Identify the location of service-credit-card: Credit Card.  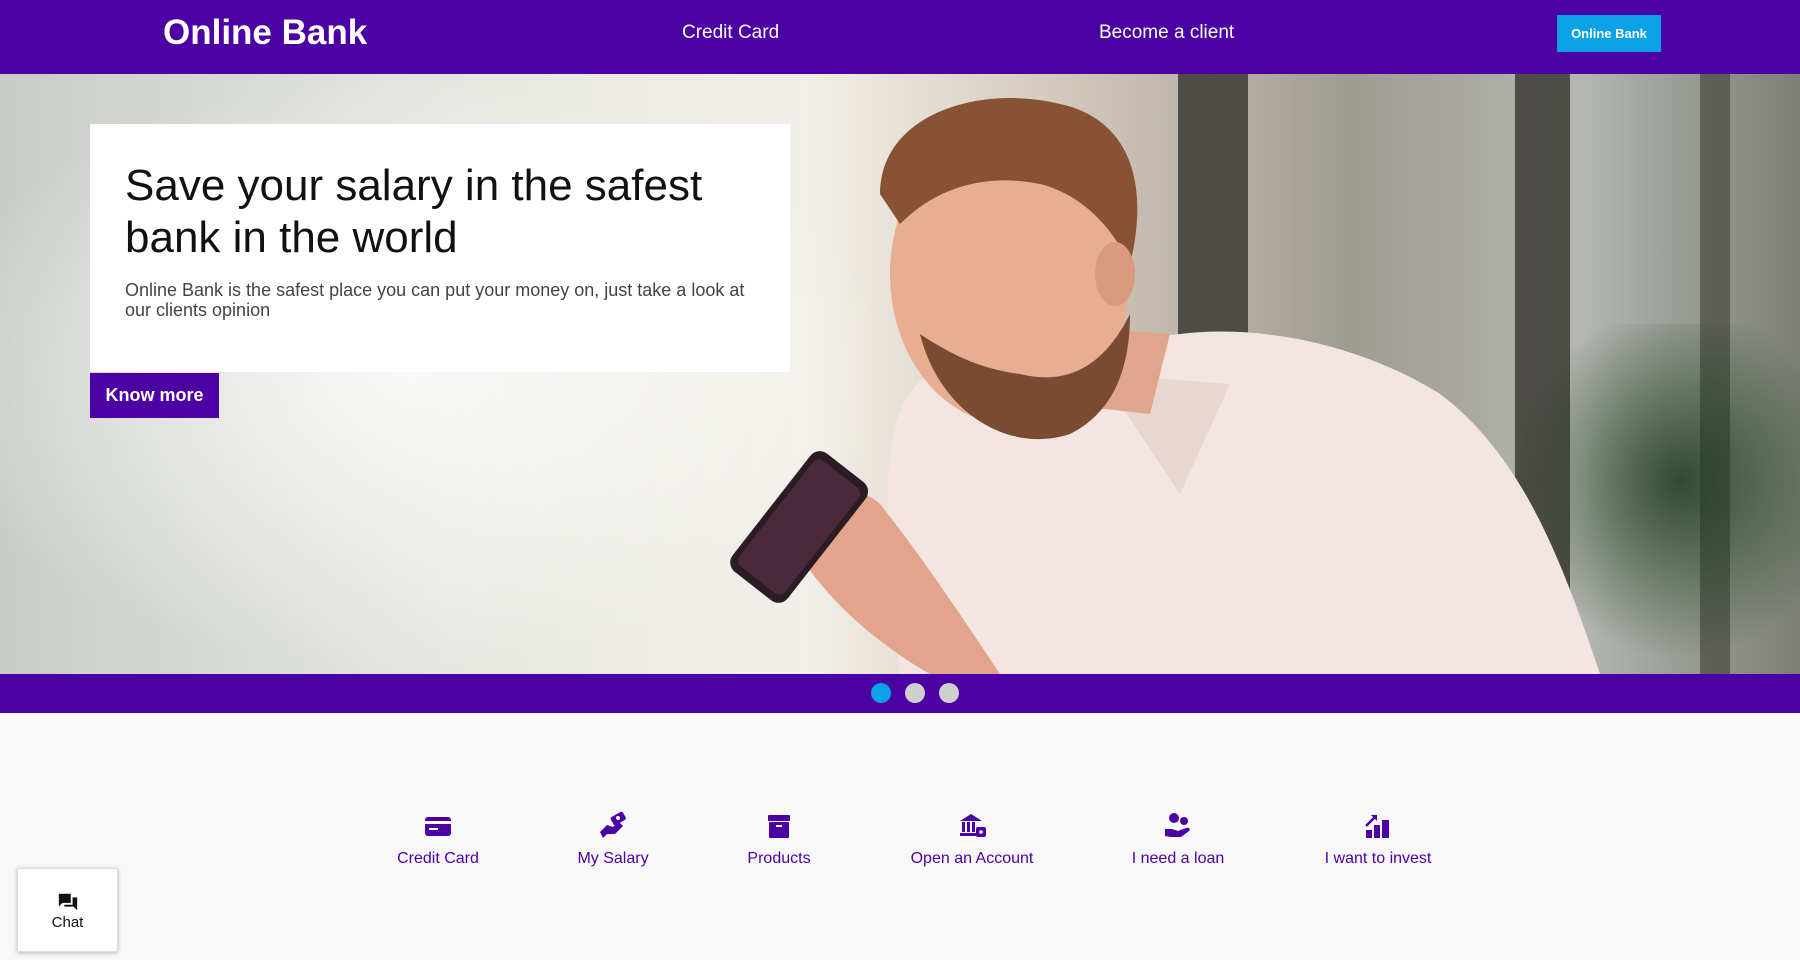
(438, 839).